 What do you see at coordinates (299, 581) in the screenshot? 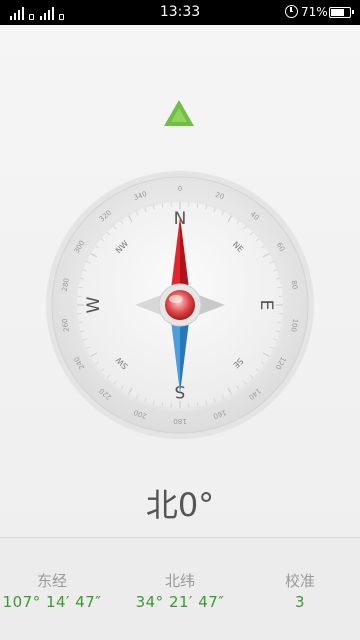
I see `calibration-label: 校准` at bounding box center [299, 581].